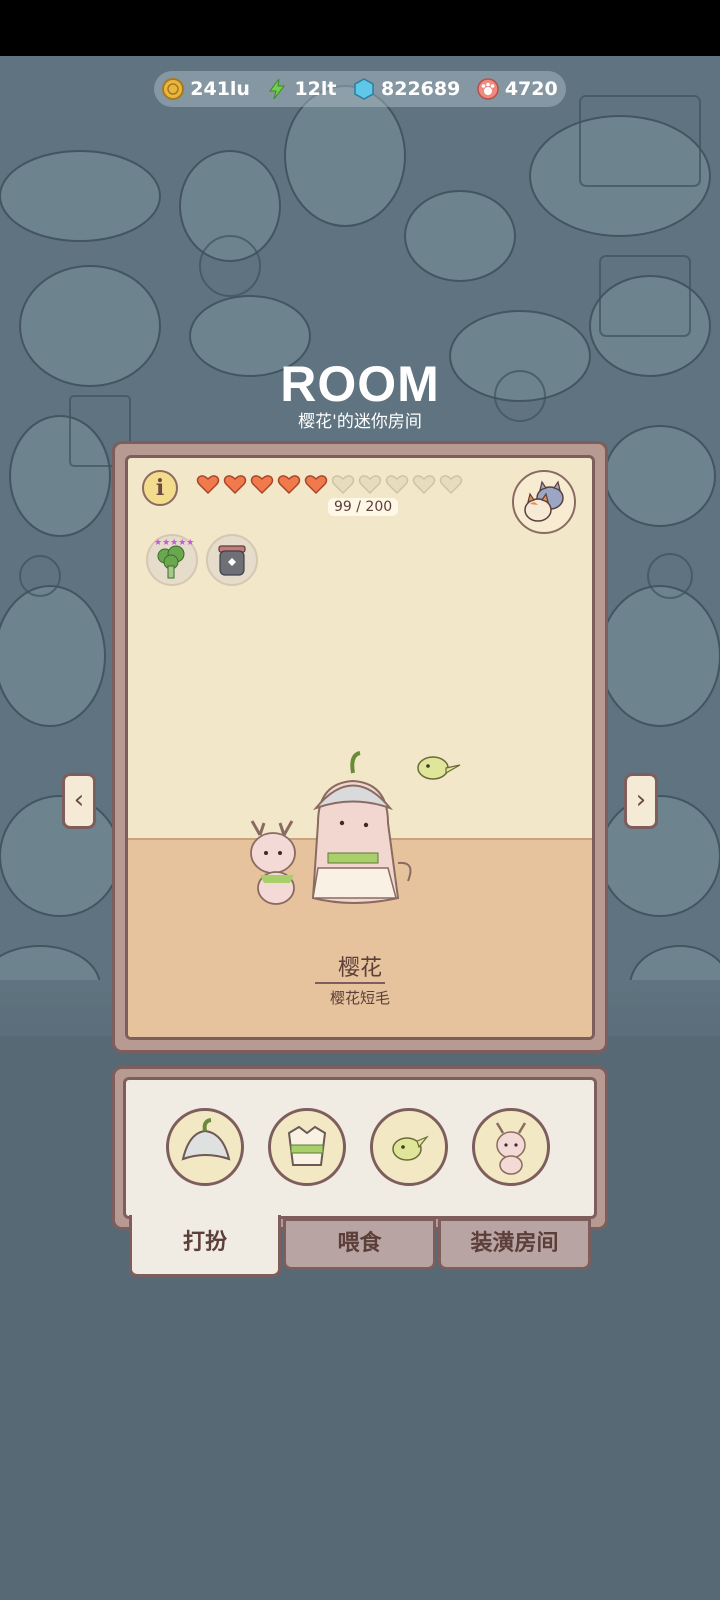  I want to click on clothes-slot, so click(307, 1147).